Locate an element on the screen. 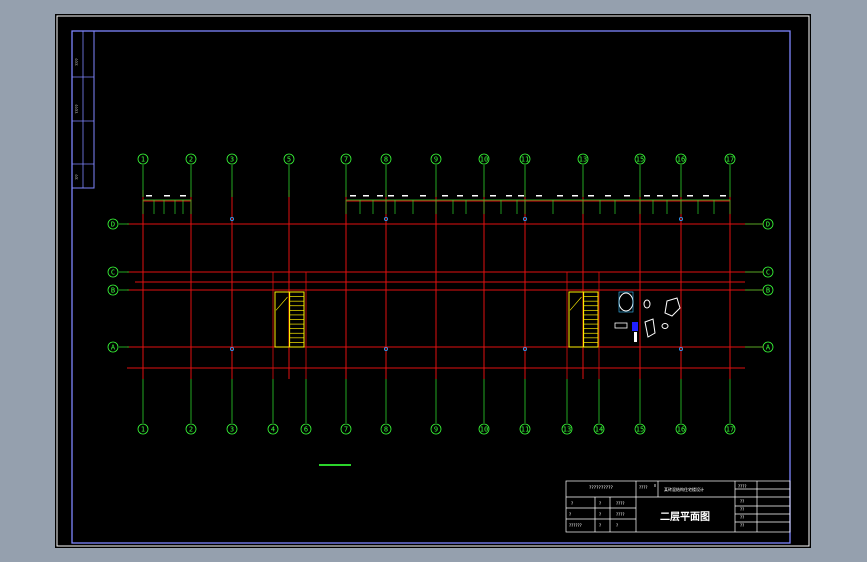 The image size is (867, 562). binding-strip: ???? ????? ??? is located at coordinates (83, 109).